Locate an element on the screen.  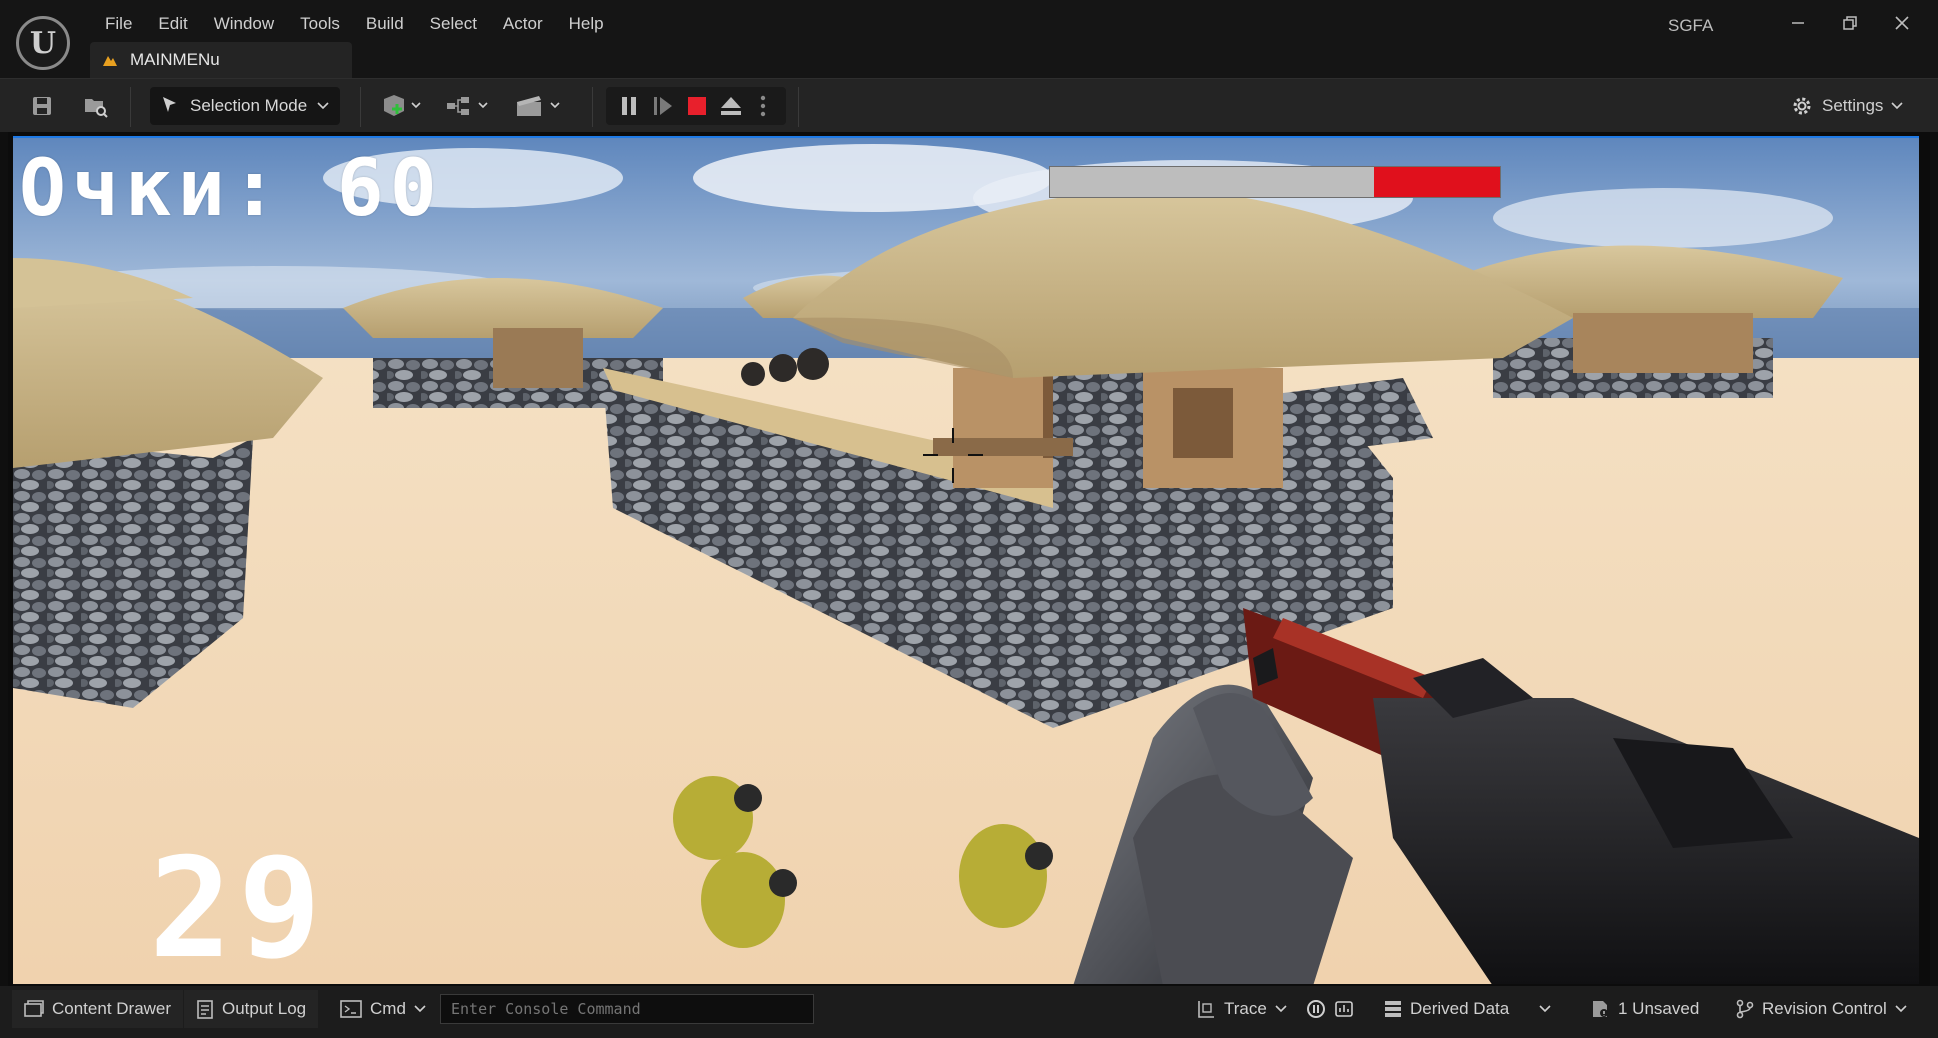
save-button is located at coordinates (42, 106).